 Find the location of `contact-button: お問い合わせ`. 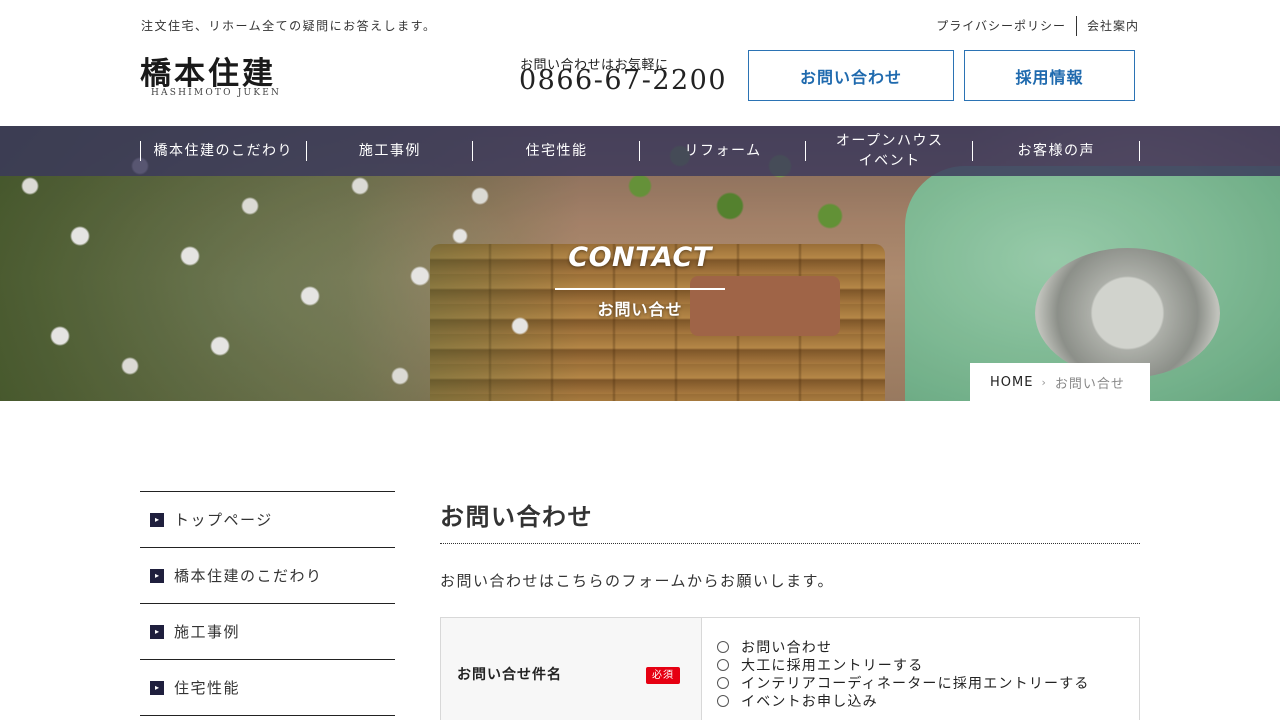

contact-button: お問い合わせ is located at coordinates (851, 75).